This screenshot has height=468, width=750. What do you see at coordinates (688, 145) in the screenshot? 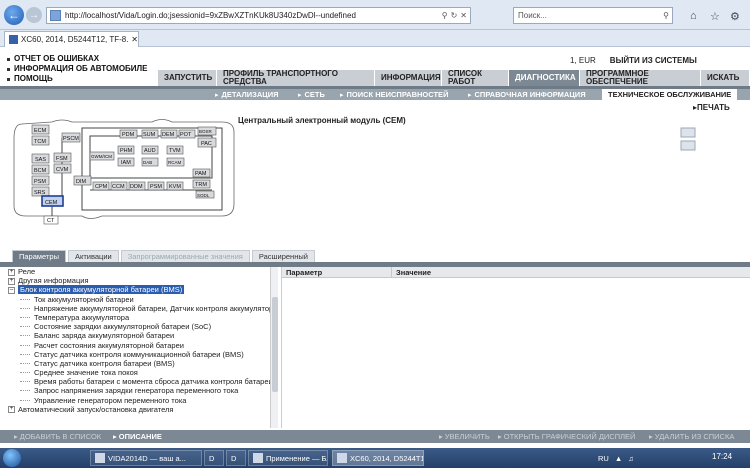
I see `key-icon` at bounding box center [688, 145].